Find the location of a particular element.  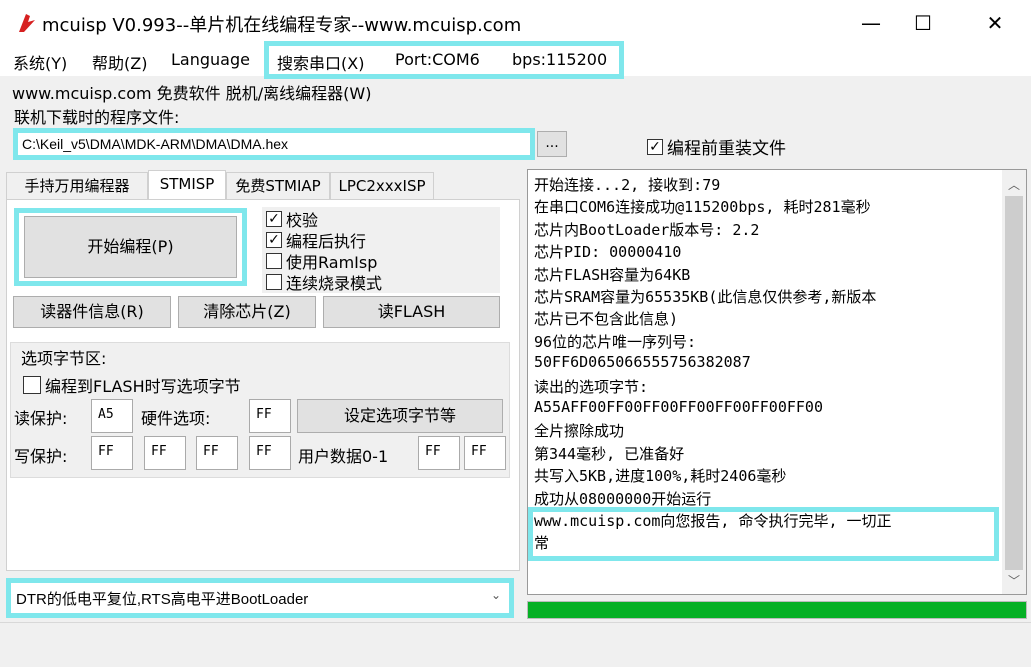

write-option-bytes-label: 编程到FLASH时写选项字节 is located at coordinates (143, 386).